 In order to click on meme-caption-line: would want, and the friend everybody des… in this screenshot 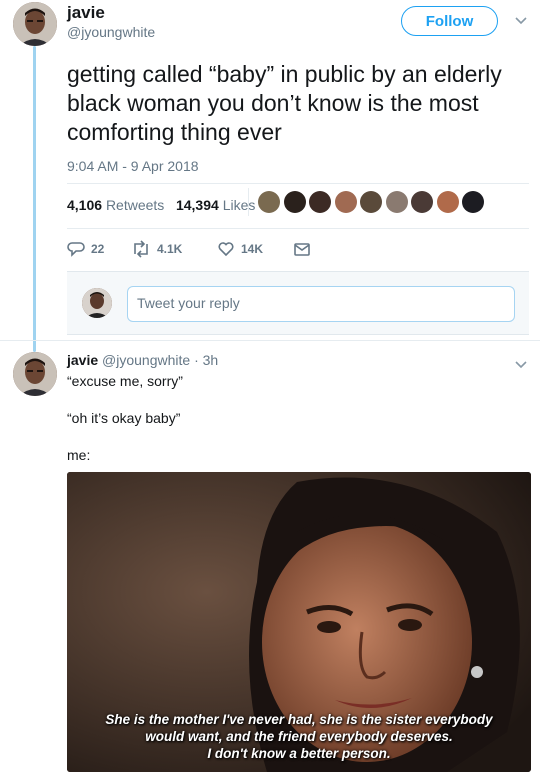, I will do `click(299, 736)`.